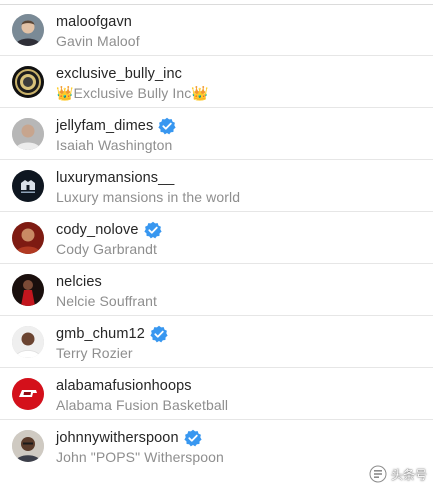  What do you see at coordinates (97, 230) in the screenshot?
I see `username: cody_nolove` at bounding box center [97, 230].